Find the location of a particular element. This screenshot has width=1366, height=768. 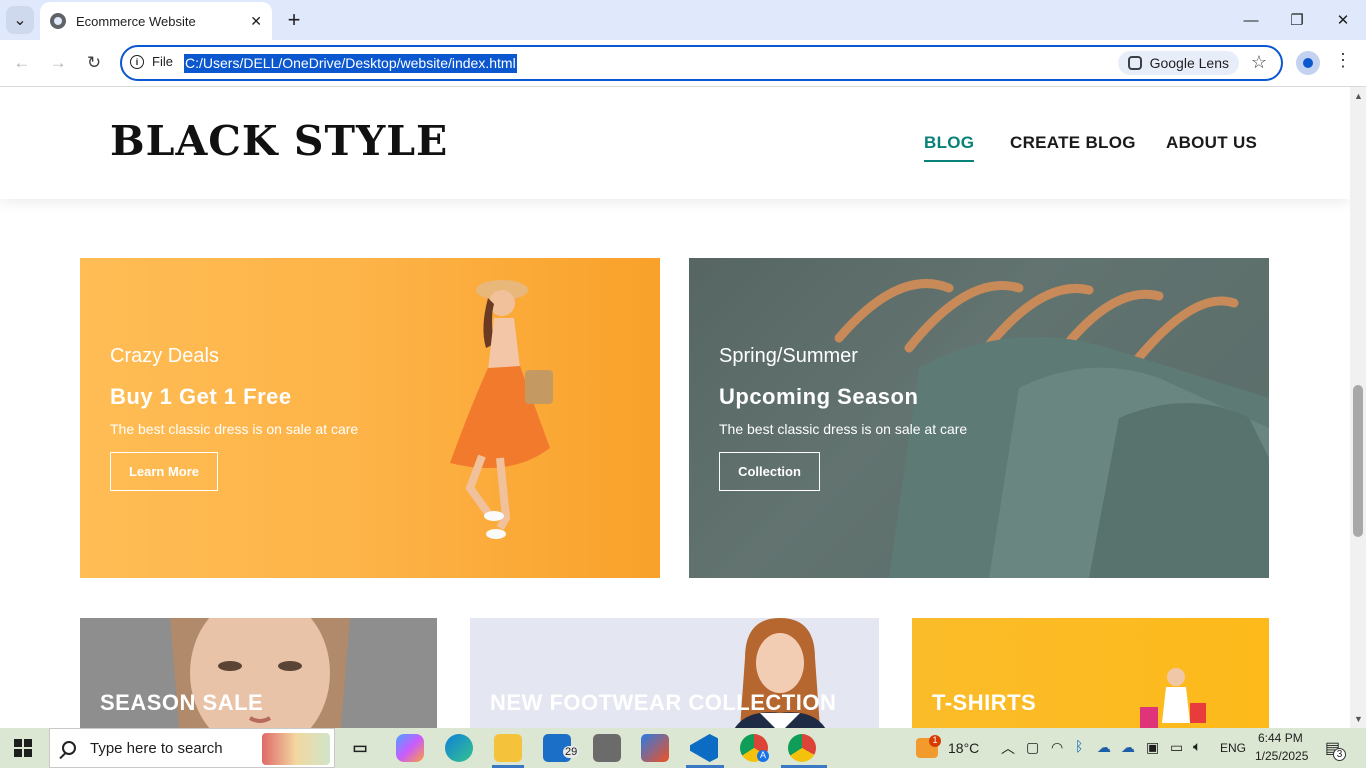

globe-icon is located at coordinates (58, 21).